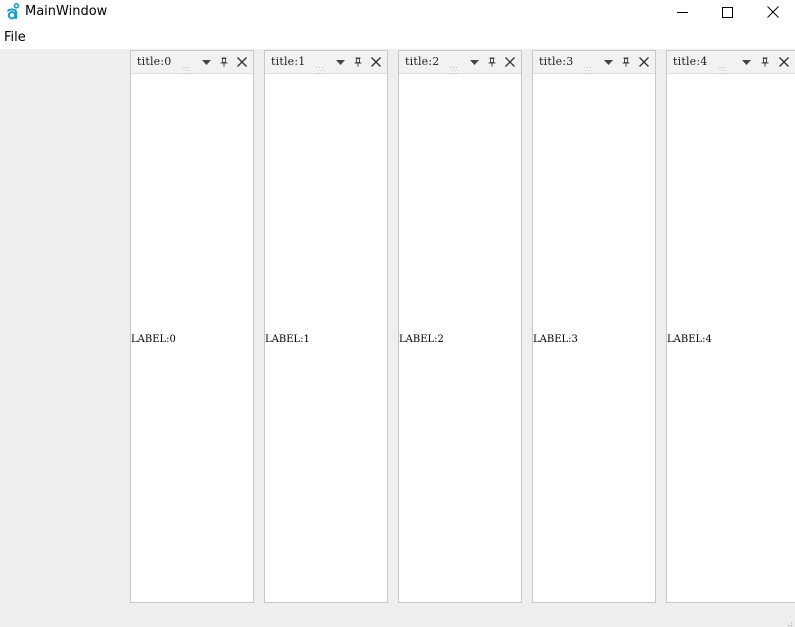  I want to click on dock-title-bar: title:4, so click(731, 62).